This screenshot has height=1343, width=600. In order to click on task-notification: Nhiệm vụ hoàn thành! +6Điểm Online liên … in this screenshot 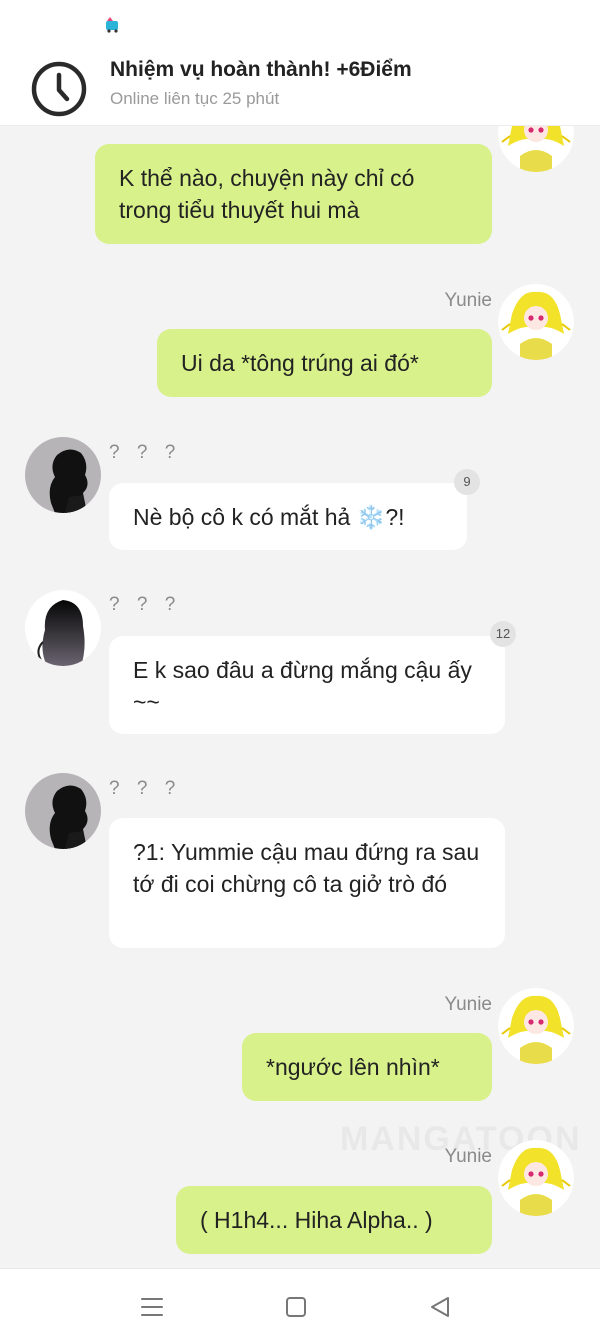, I will do `click(300, 87)`.